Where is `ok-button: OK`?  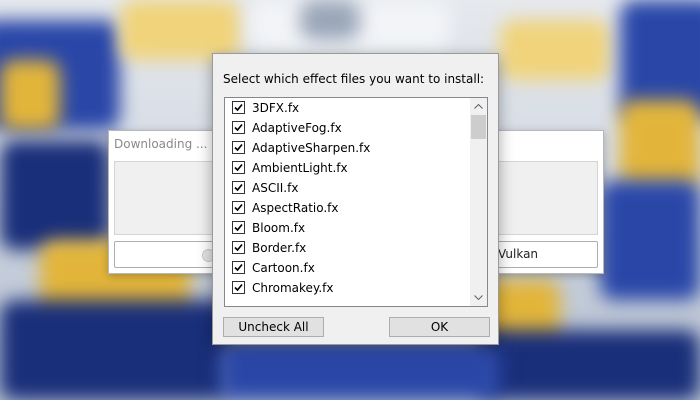
ok-button: OK is located at coordinates (439, 327).